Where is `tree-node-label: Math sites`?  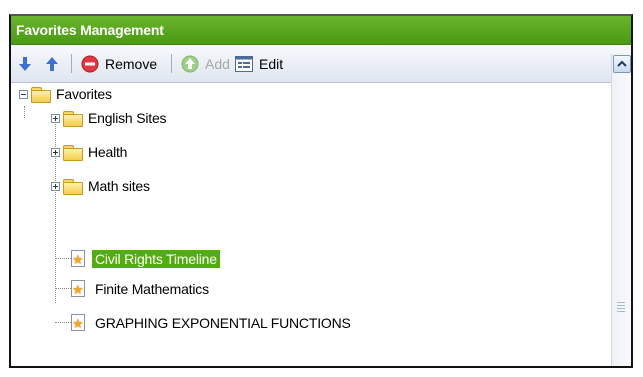
tree-node-label: Math sites is located at coordinates (119, 186).